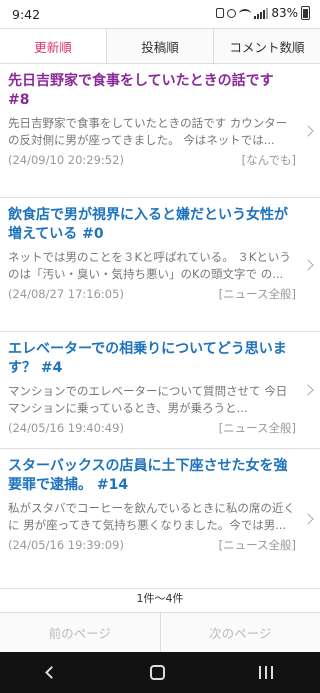 This screenshot has height=693, width=320. Describe the element at coordinates (220, 13) in the screenshot. I see `notification-icon` at that location.